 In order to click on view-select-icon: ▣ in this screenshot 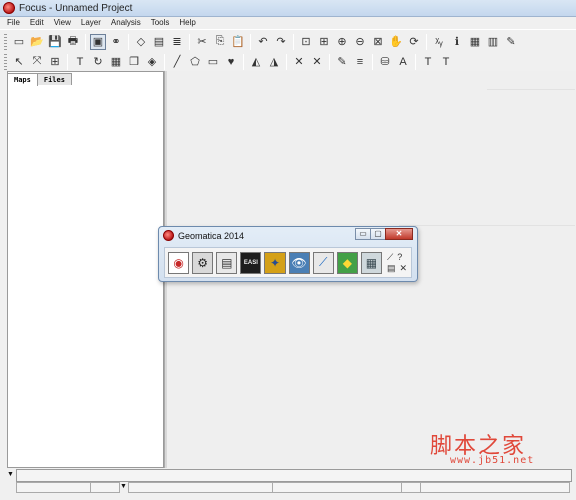, I will do `click(98, 41)`.